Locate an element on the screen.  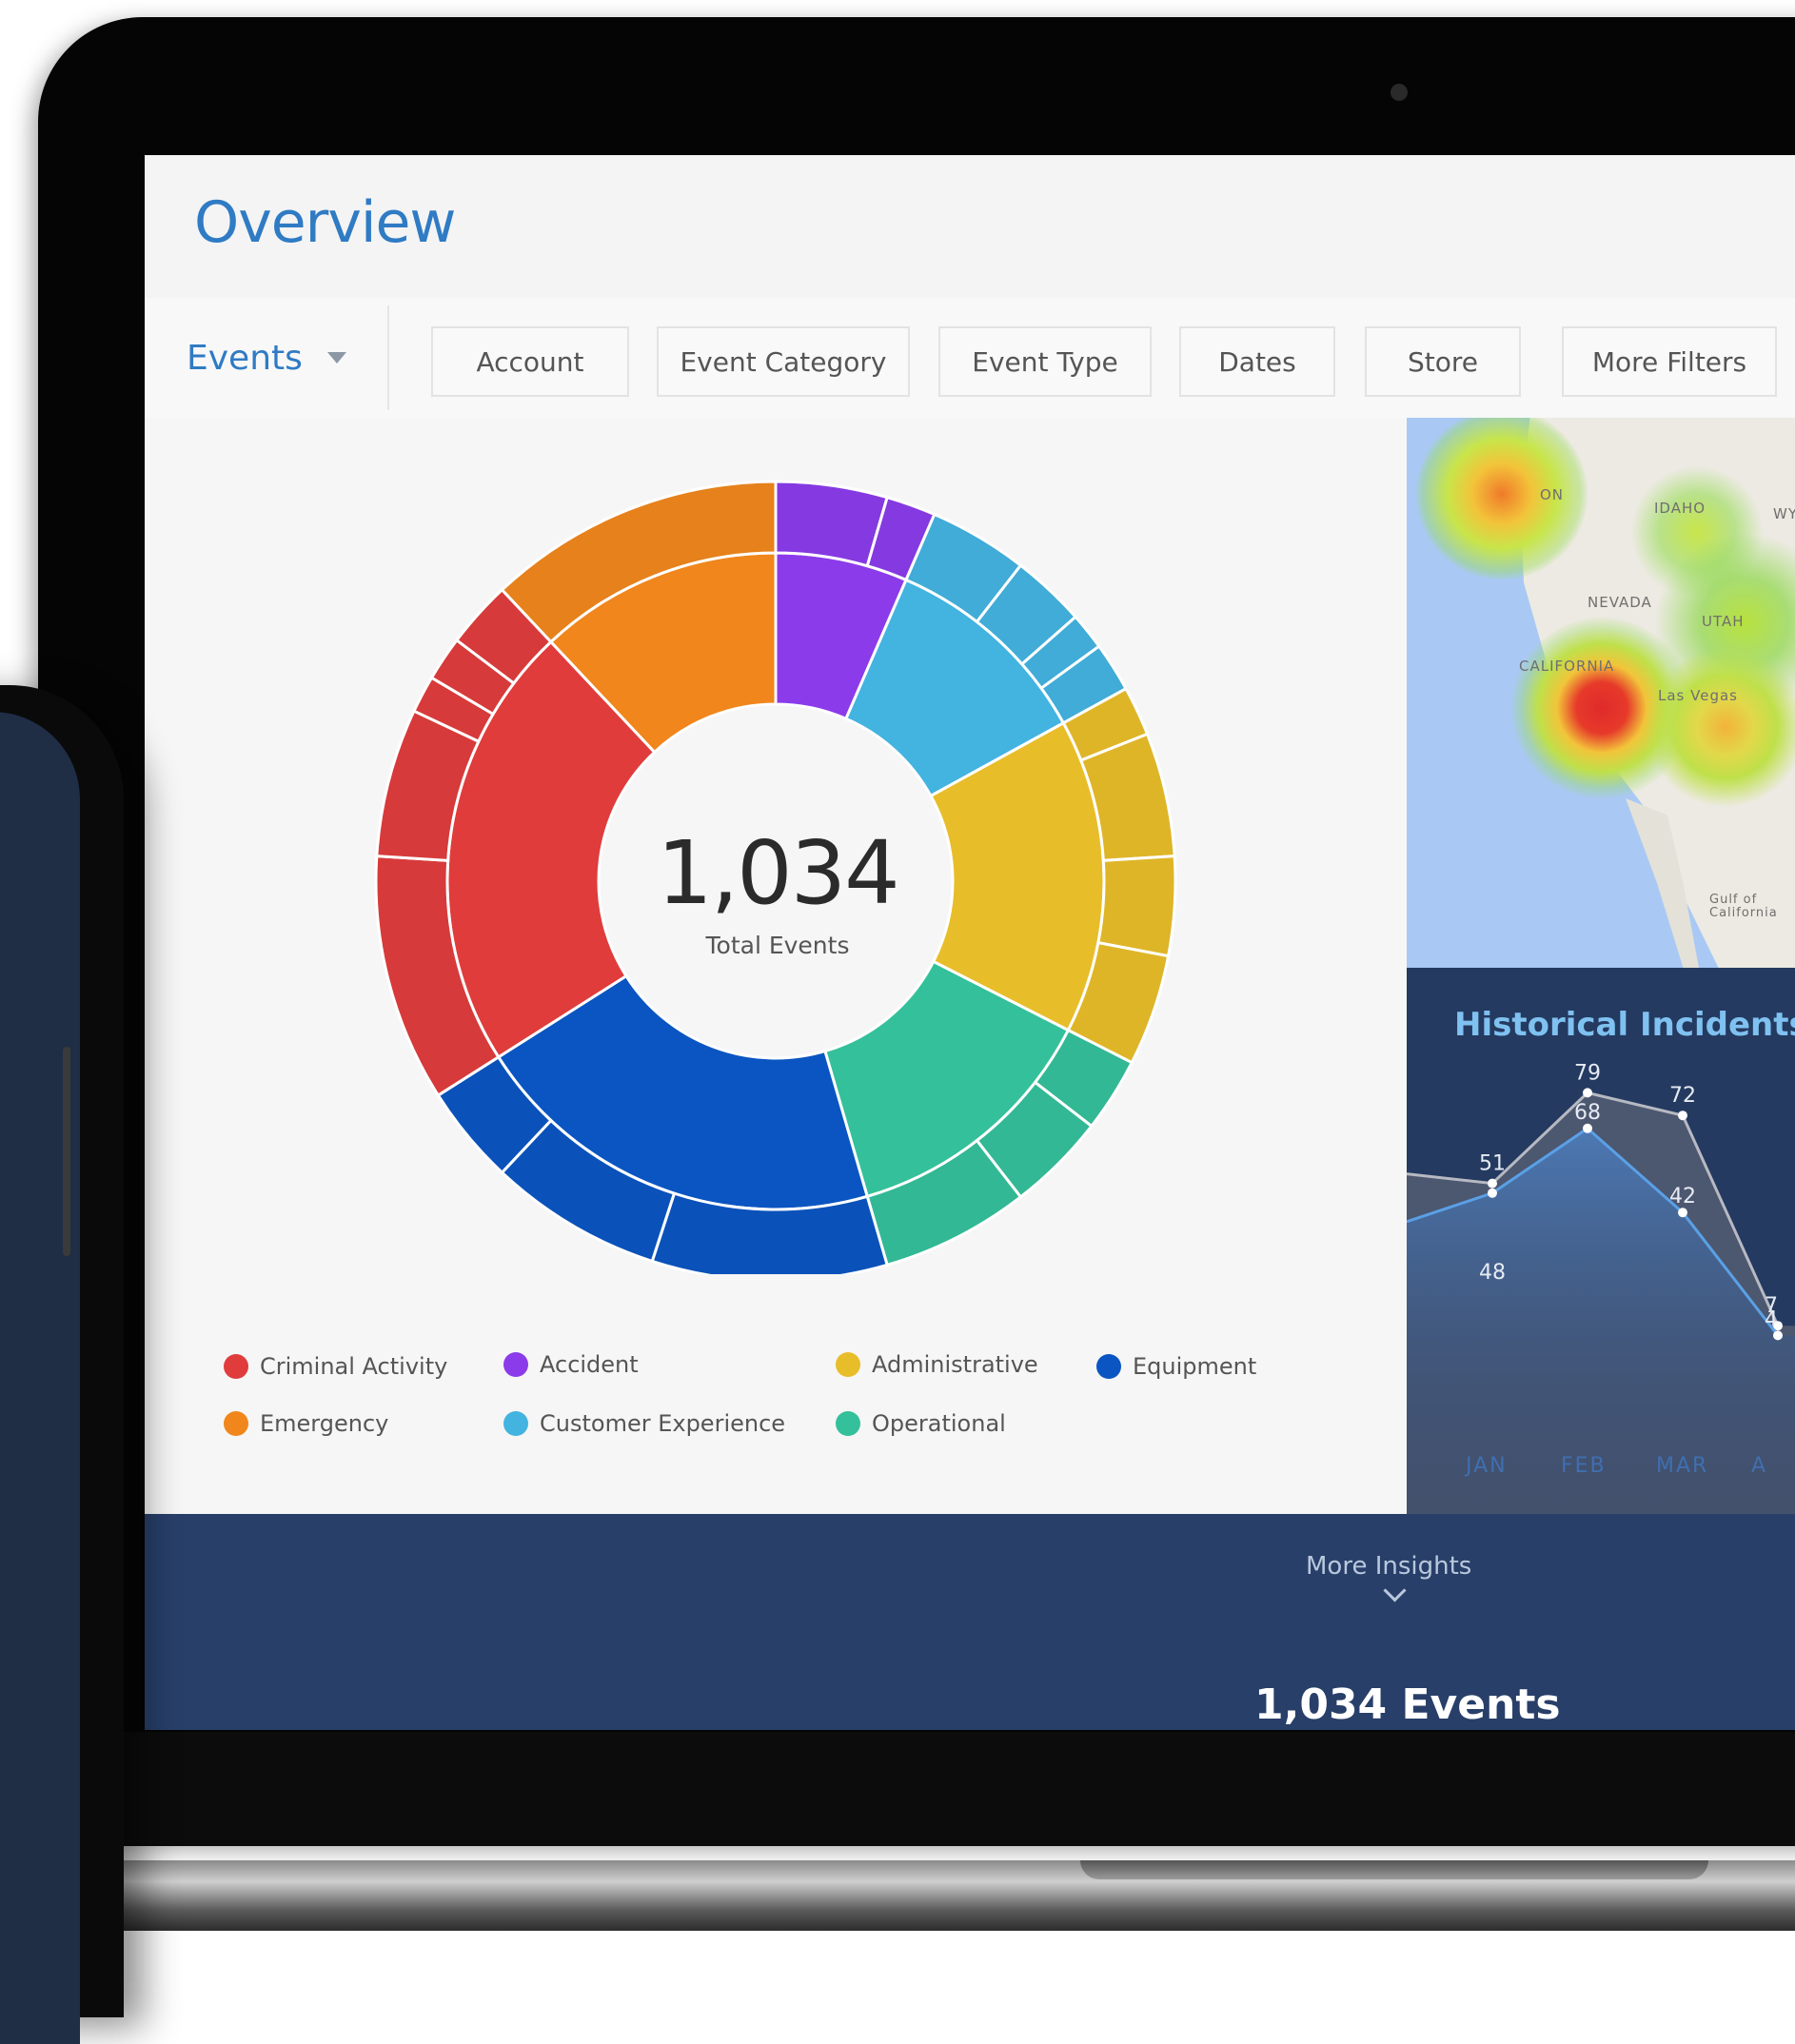
history-x-tick-label: FEB is located at coordinates (1584, 1466).